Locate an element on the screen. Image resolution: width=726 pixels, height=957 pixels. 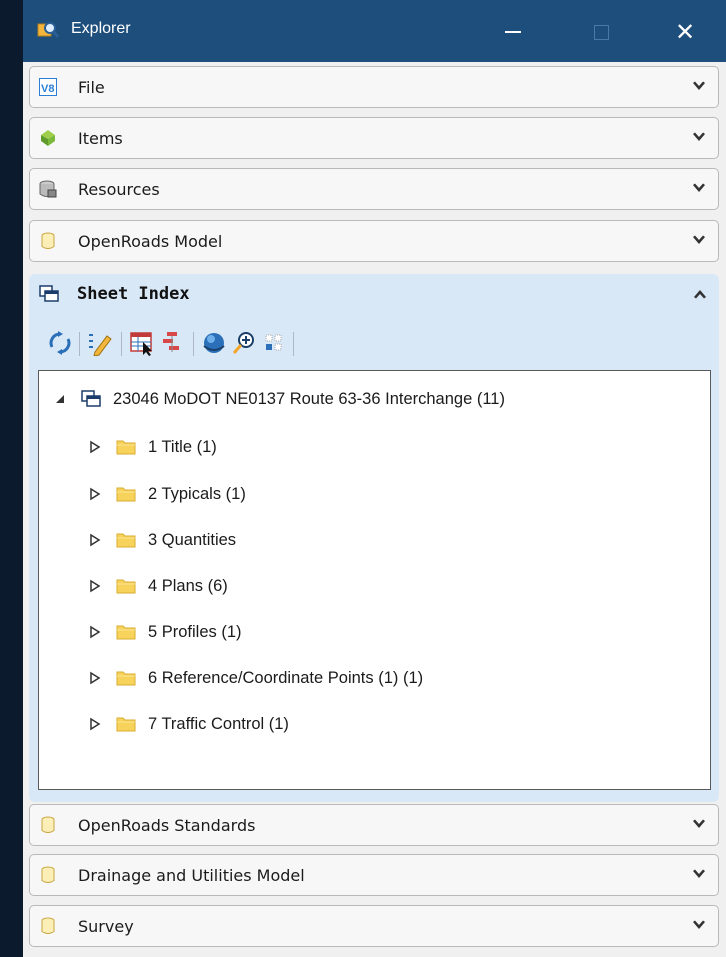
window-title: Explorer is located at coordinates (101, 28).